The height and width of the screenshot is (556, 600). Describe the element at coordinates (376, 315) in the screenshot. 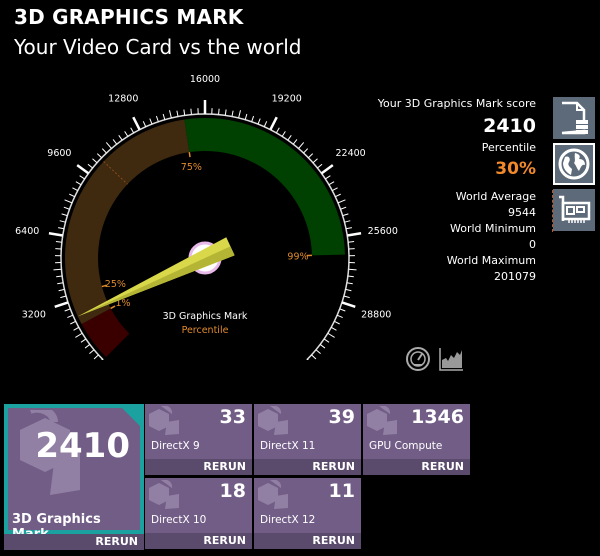

I see `gauge-tick-label: 28800` at that location.